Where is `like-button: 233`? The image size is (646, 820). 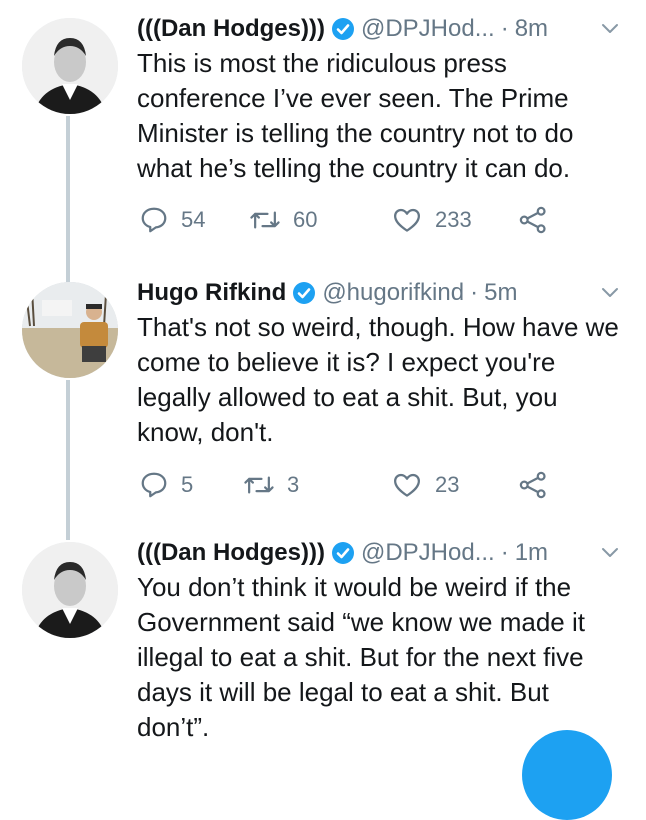
like-button: 233 is located at coordinates (431, 220).